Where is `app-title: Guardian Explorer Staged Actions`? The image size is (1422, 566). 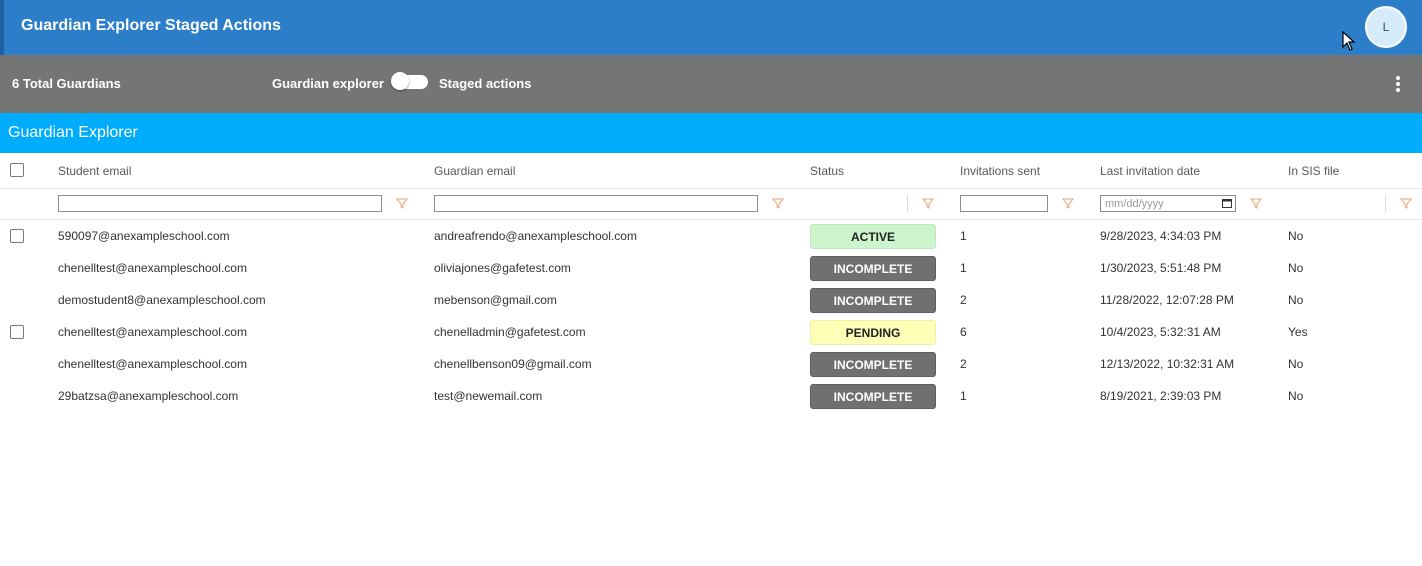
app-title: Guardian Explorer Staged Actions is located at coordinates (151, 25).